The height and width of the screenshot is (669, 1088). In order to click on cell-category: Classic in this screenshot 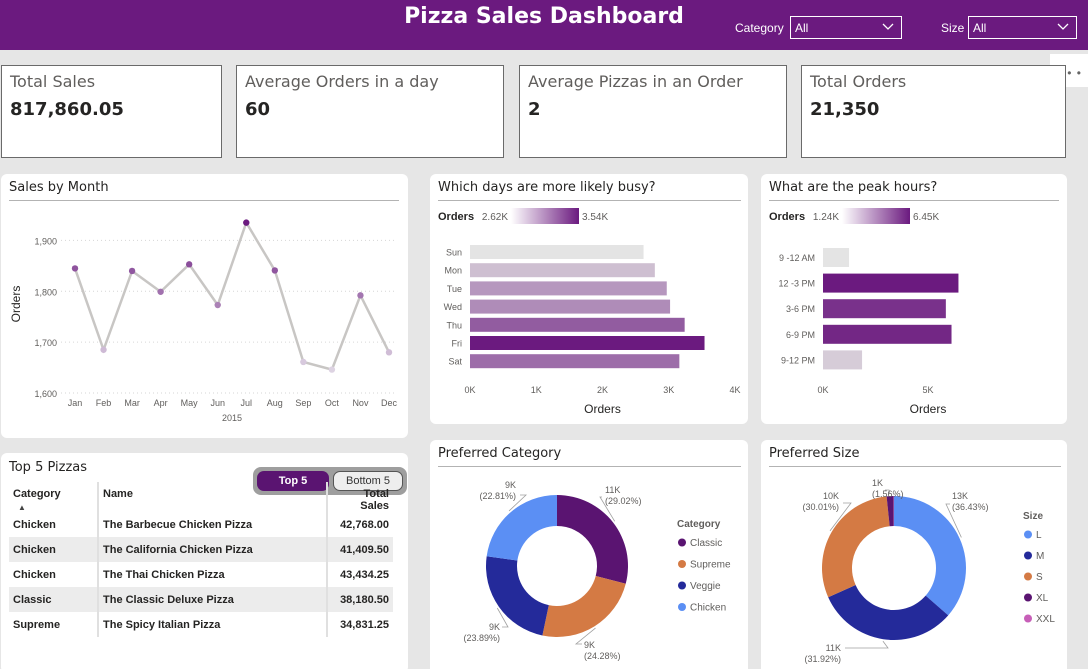, I will do `click(54, 599)`.